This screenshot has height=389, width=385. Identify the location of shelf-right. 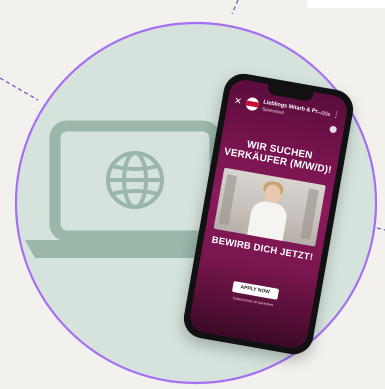
(309, 214).